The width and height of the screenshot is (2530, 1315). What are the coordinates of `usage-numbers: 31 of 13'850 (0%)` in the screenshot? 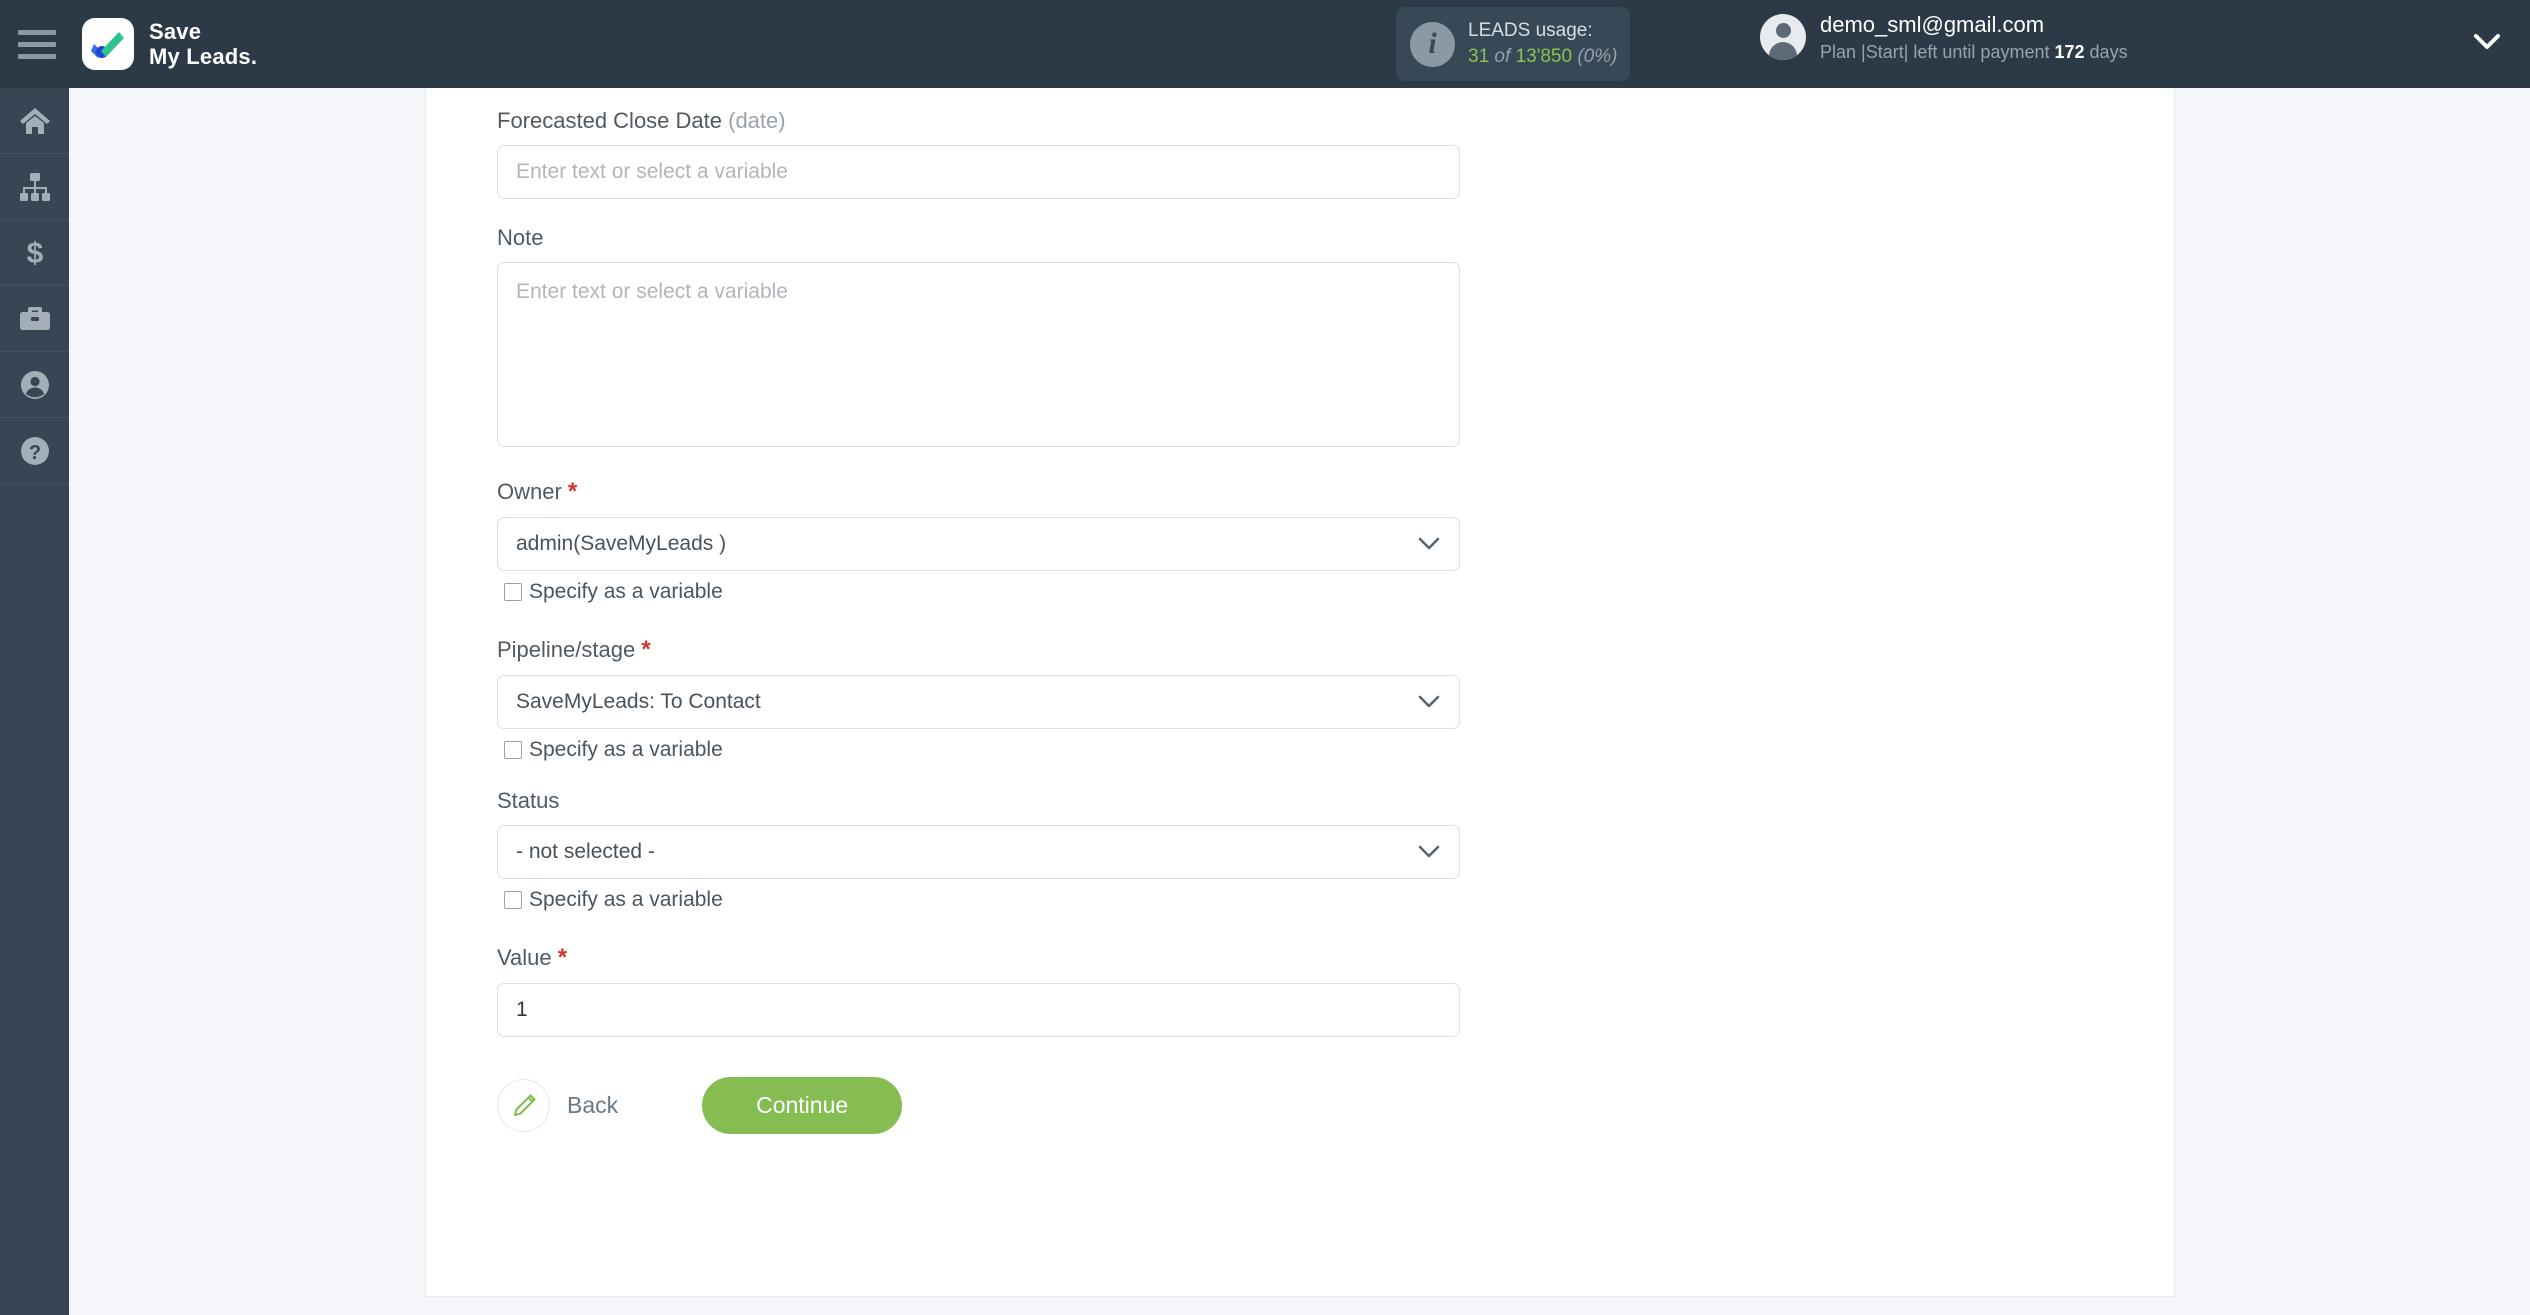 It's located at (1542, 57).